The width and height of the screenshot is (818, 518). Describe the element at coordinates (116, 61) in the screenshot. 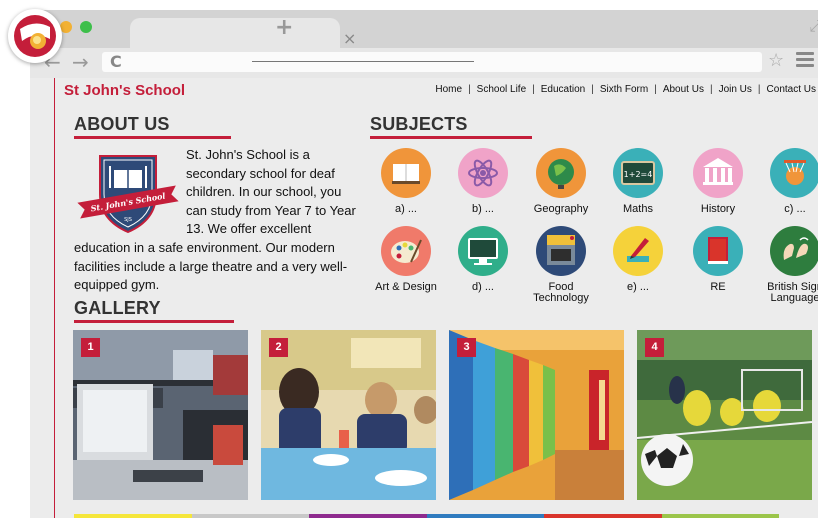

I see `reload-icon: C` at that location.